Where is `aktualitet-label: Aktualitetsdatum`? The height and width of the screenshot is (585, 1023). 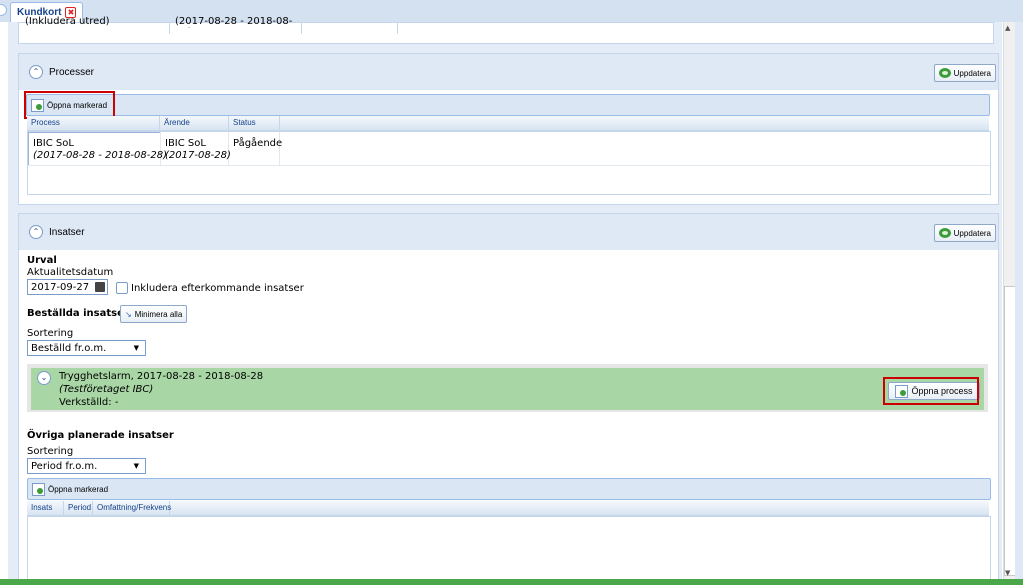 aktualitet-label: Aktualitetsdatum is located at coordinates (70, 272).